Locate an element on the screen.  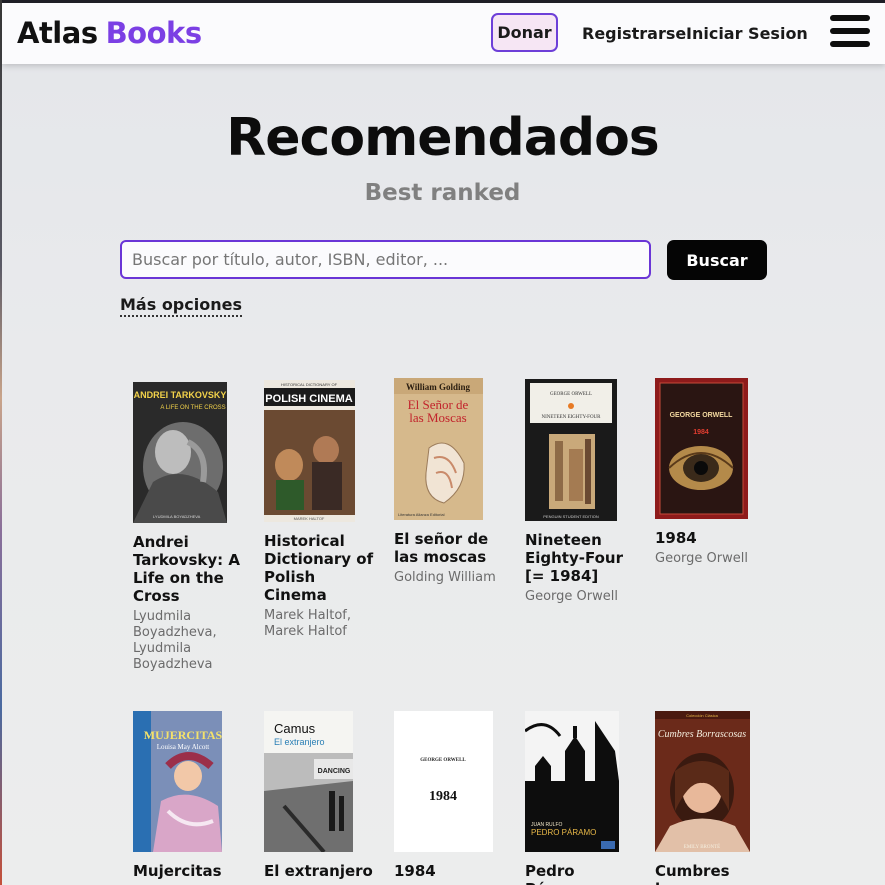
book-title: Andrei Tarkovsky: A Life on the Cross is located at coordinates (189, 569).